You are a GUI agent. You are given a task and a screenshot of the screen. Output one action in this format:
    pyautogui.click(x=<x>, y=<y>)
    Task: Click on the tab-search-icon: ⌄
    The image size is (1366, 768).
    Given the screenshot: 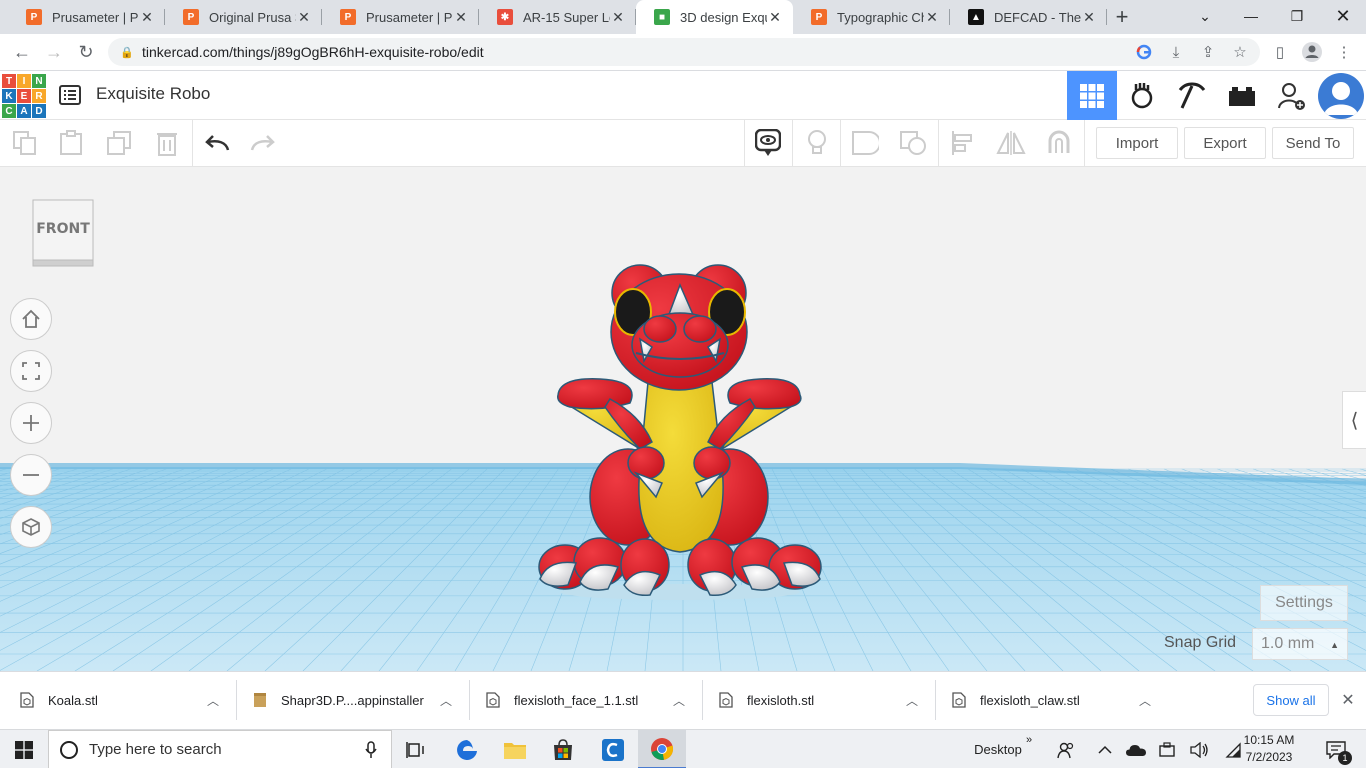 What is the action you would take?
    pyautogui.click(x=1205, y=16)
    